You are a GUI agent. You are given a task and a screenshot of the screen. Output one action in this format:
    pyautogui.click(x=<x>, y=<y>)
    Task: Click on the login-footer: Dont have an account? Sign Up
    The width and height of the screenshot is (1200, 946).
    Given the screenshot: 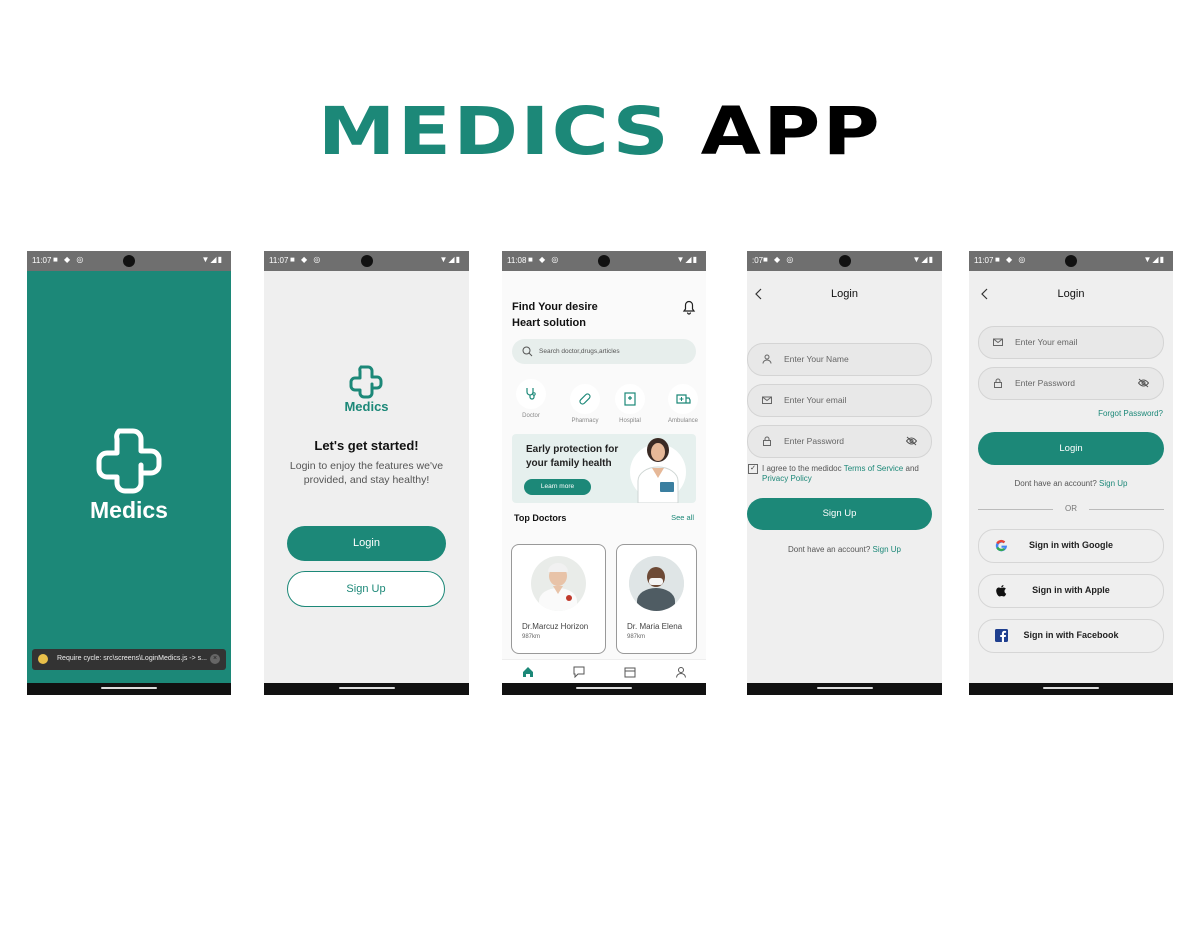 What is the action you would take?
    pyautogui.click(x=1071, y=483)
    